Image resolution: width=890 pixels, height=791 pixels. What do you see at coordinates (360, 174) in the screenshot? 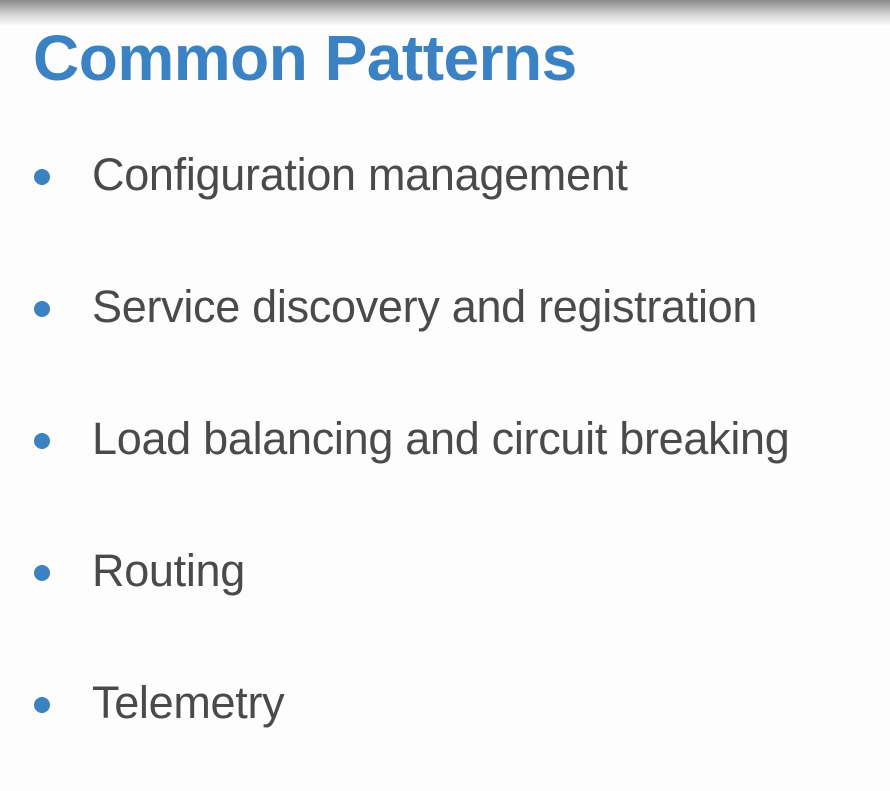
I see `list-item-text: Configuration management` at bounding box center [360, 174].